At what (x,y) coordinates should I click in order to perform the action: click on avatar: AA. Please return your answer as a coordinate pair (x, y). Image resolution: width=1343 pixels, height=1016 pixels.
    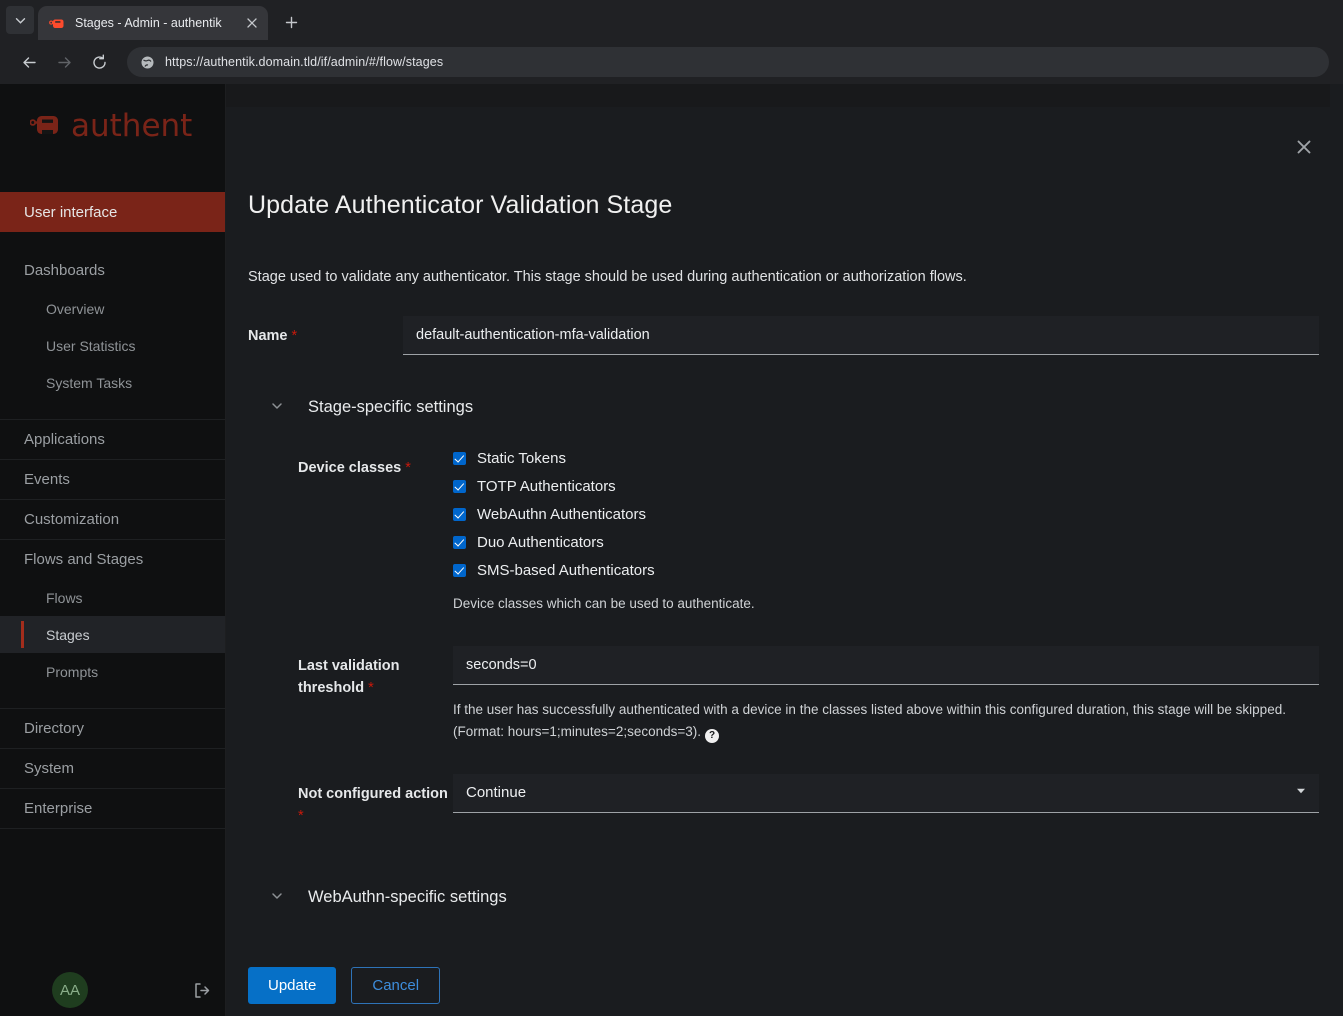
    Looking at the image, I should click on (70, 990).